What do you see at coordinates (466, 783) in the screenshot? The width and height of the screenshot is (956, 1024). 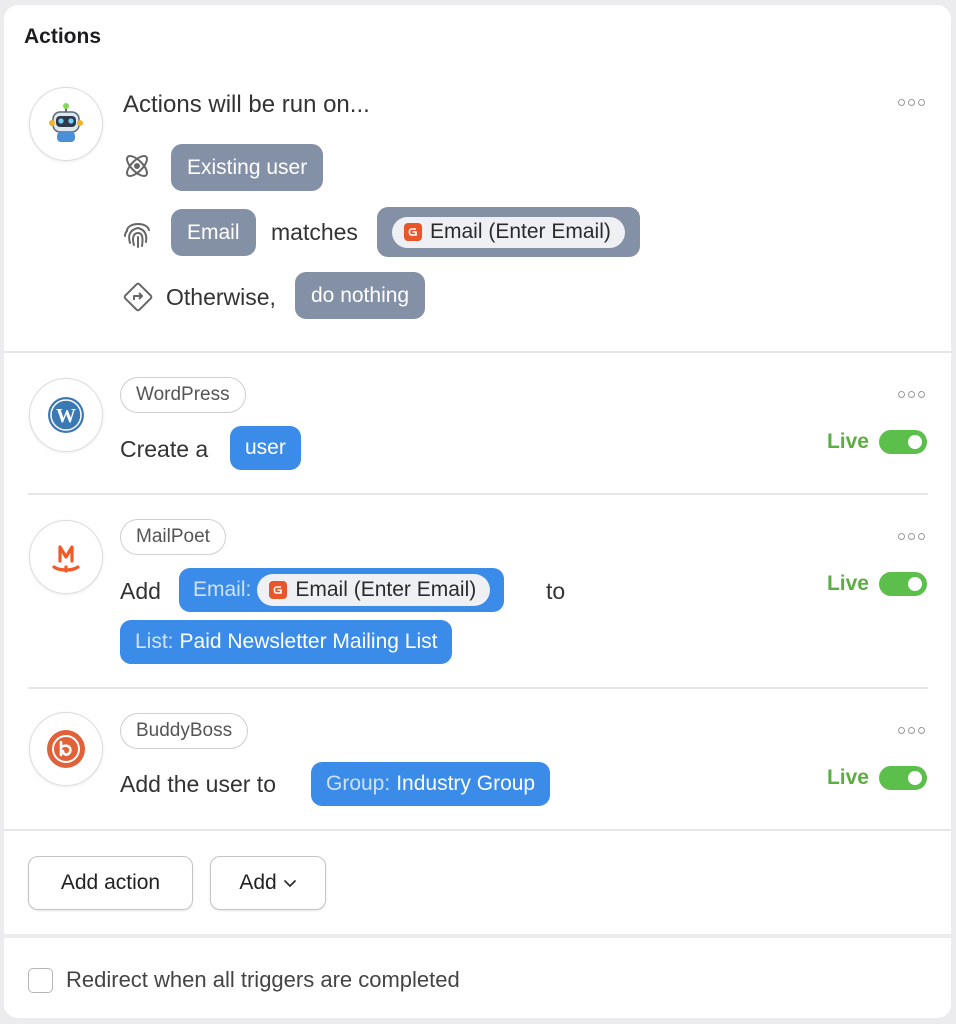 I see `token-value: Industry Group` at bounding box center [466, 783].